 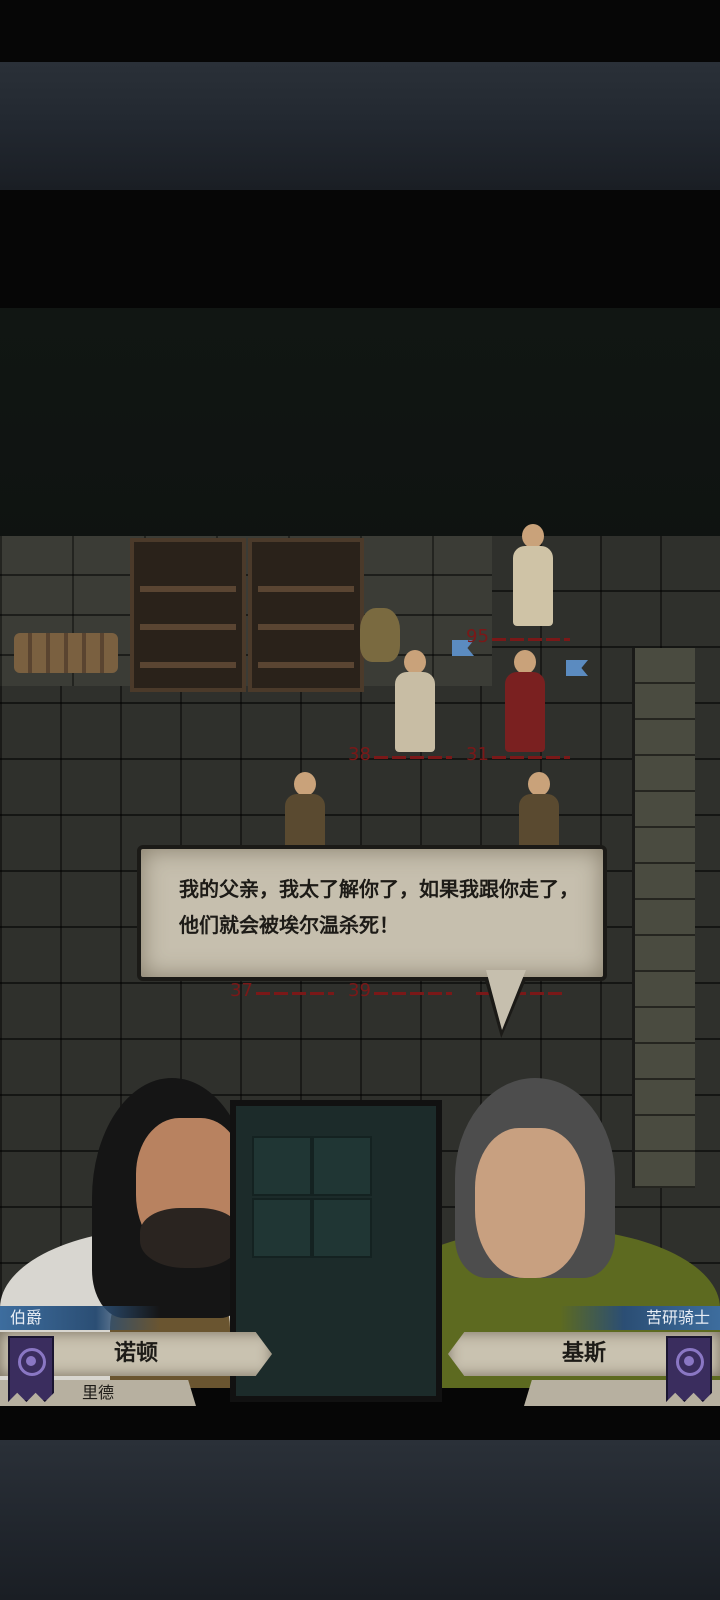 What do you see at coordinates (379, 907) in the screenshot?
I see `dialog-text: 我的父亲，我太了解你了，如果我跟你走了，他们就会被埃尔温杀死！` at bounding box center [379, 907].